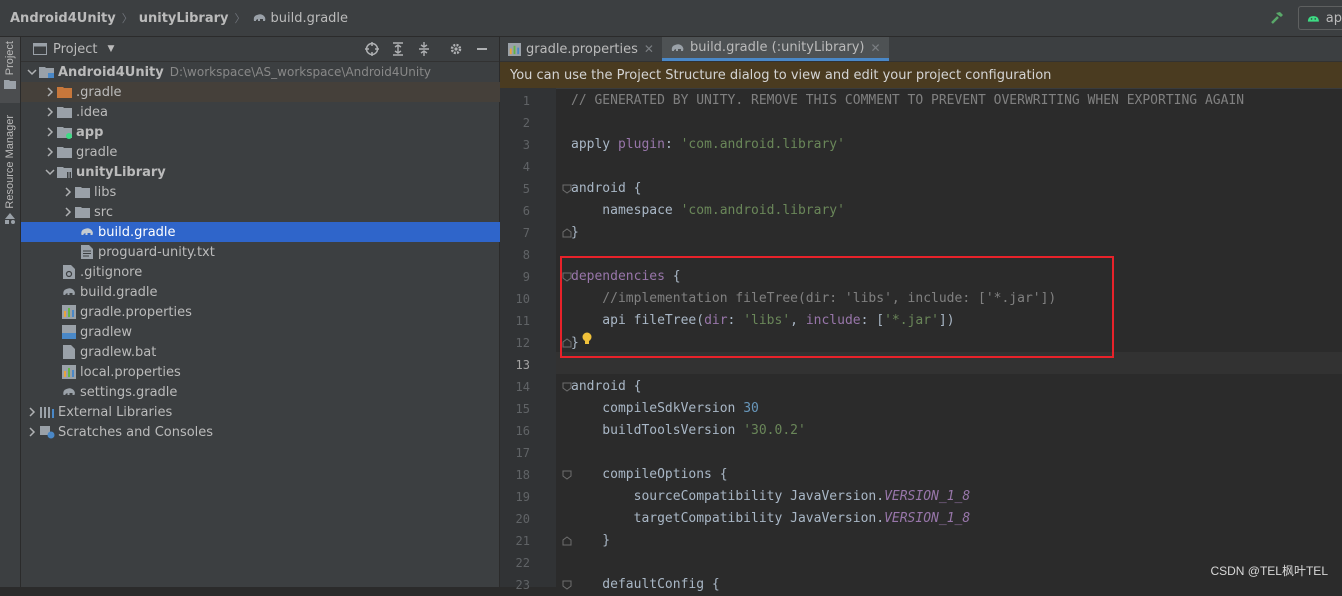 This screenshot has width=1342, height=596. What do you see at coordinates (728, 496) in the screenshot?
I see `code-token: sourceCompatibility JavaVersion.` at bounding box center [728, 496].